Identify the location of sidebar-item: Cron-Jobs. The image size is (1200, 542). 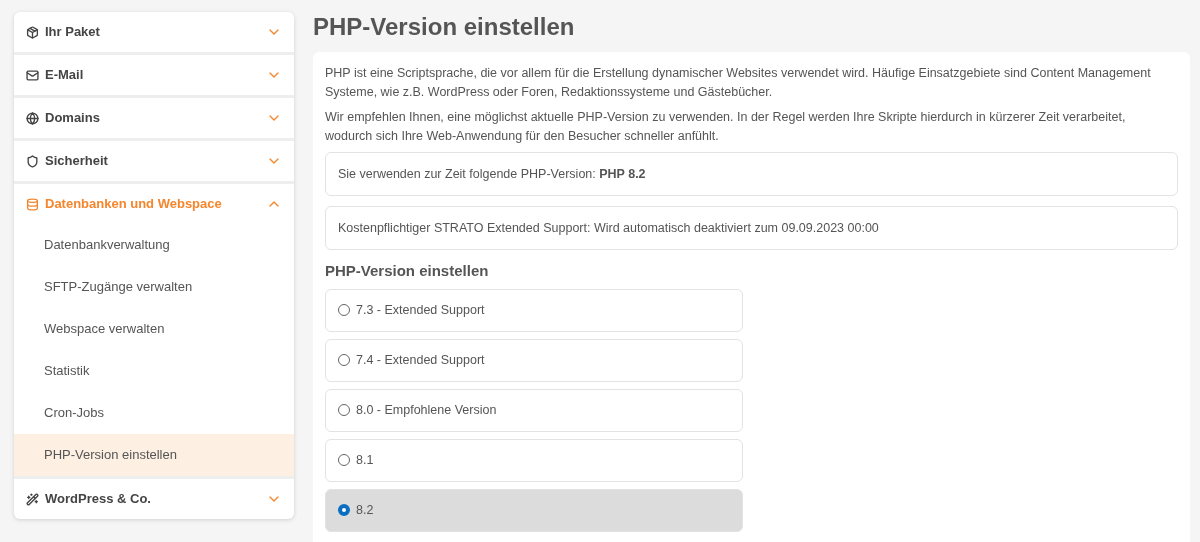
(154, 413).